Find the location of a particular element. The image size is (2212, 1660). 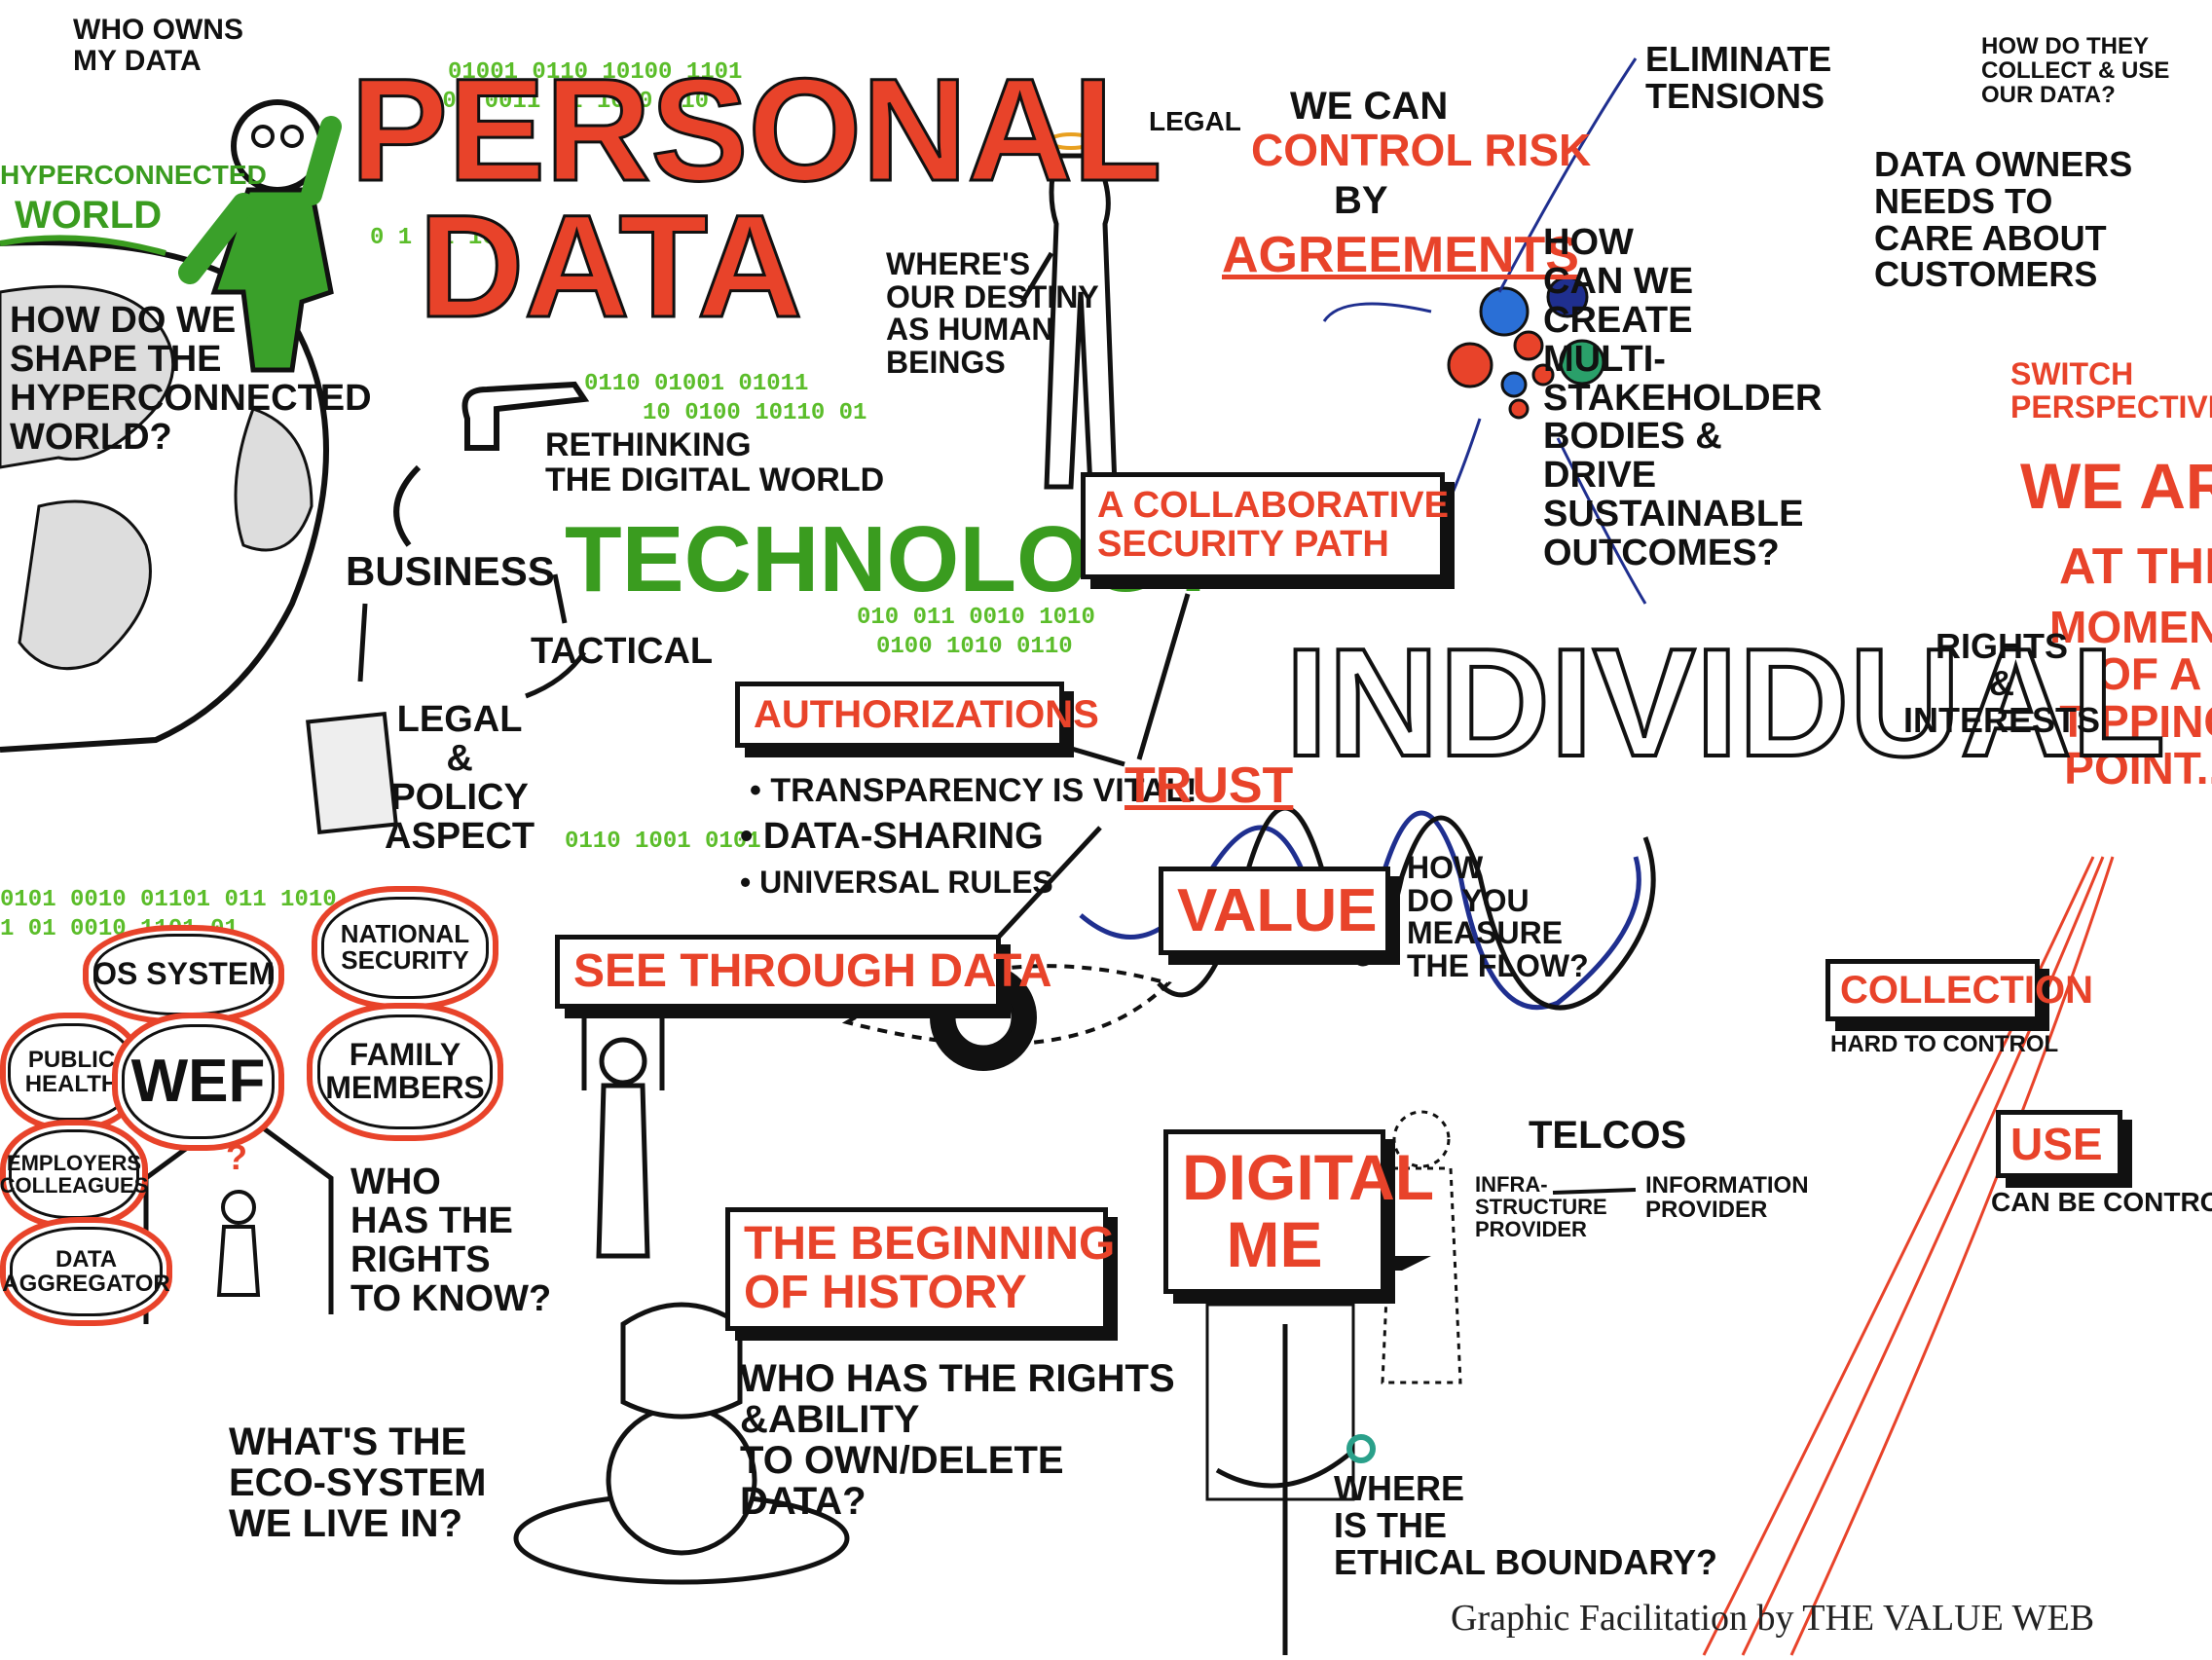

control-risk-l2: CONTROL RISK is located at coordinates (1421, 150).